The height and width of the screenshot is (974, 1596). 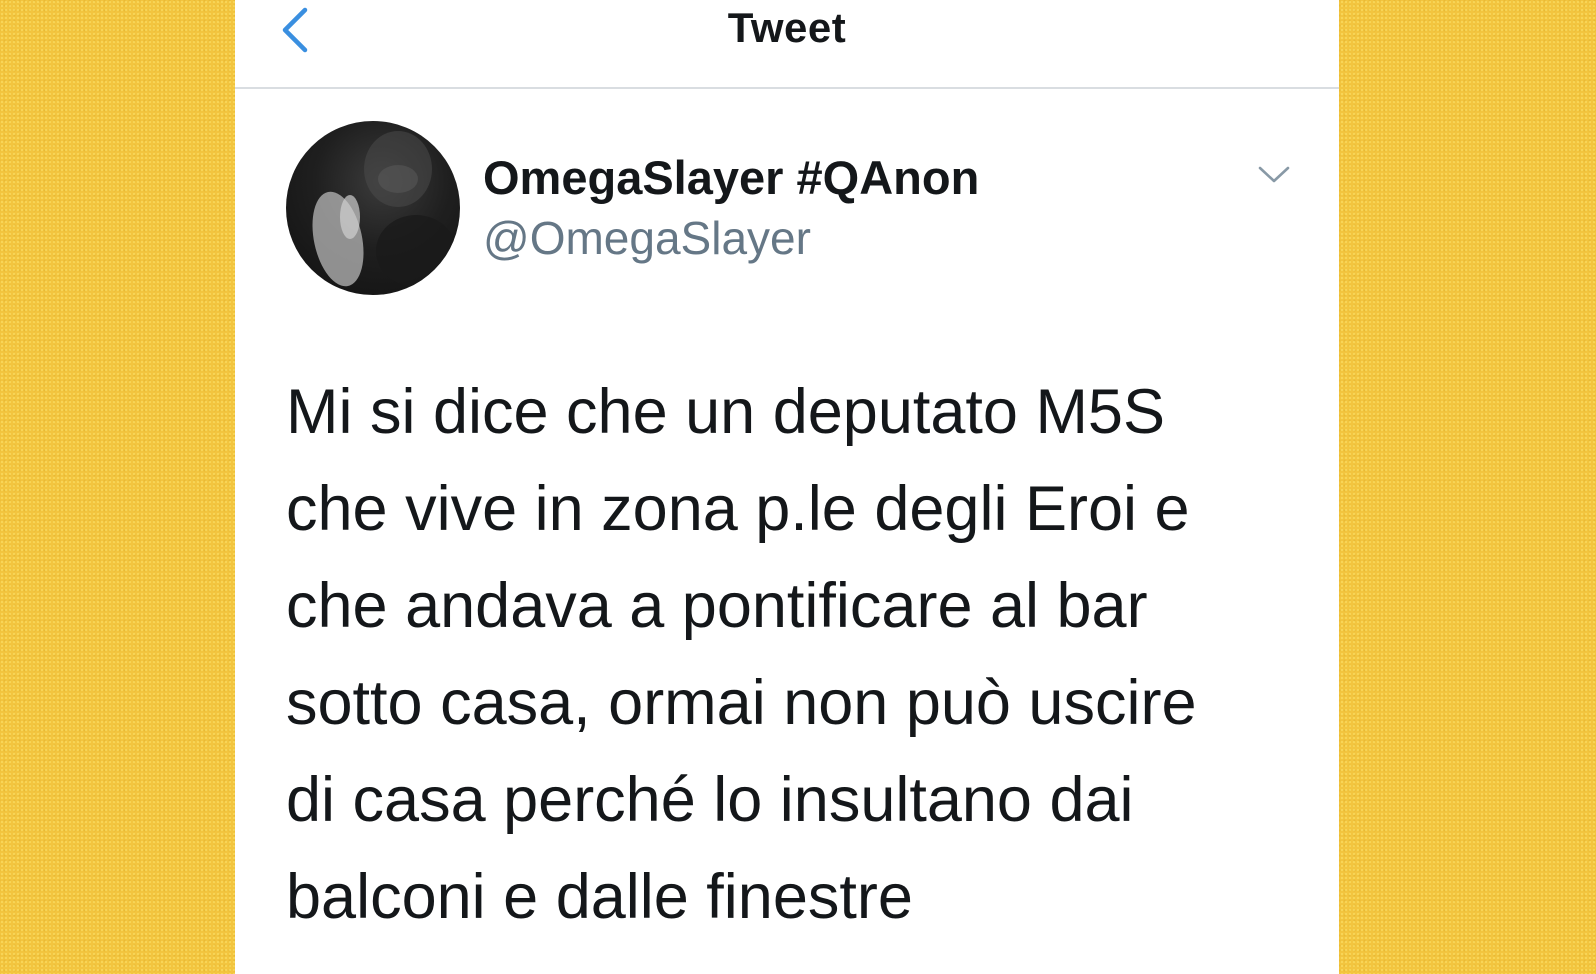 What do you see at coordinates (647, 238) in the screenshot?
I see `author-handle: @OmegaSlayer` at bounding box center [647, 238].